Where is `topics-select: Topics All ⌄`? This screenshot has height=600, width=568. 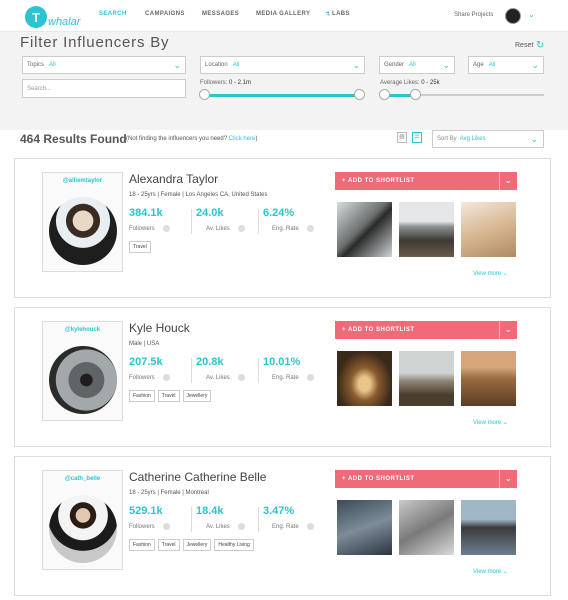
topics-select: Topics All ⌄ is located at coordinates (104, 65).